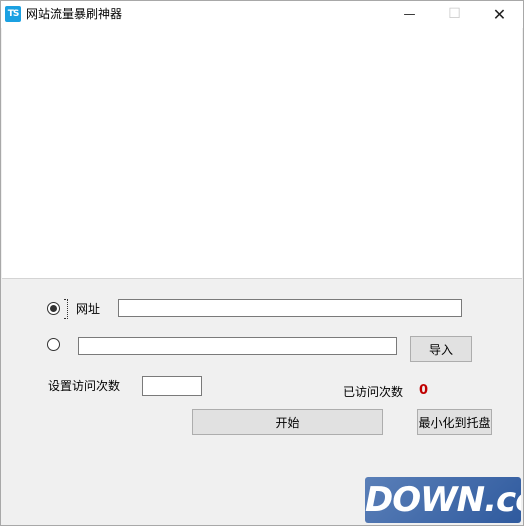 This screenshot has height=526, width=524. What do you see at coordinates (74, 14) in the screenshot?
I see `window-title: 网站流量暴刷神器` at bounding box center [74, 14].